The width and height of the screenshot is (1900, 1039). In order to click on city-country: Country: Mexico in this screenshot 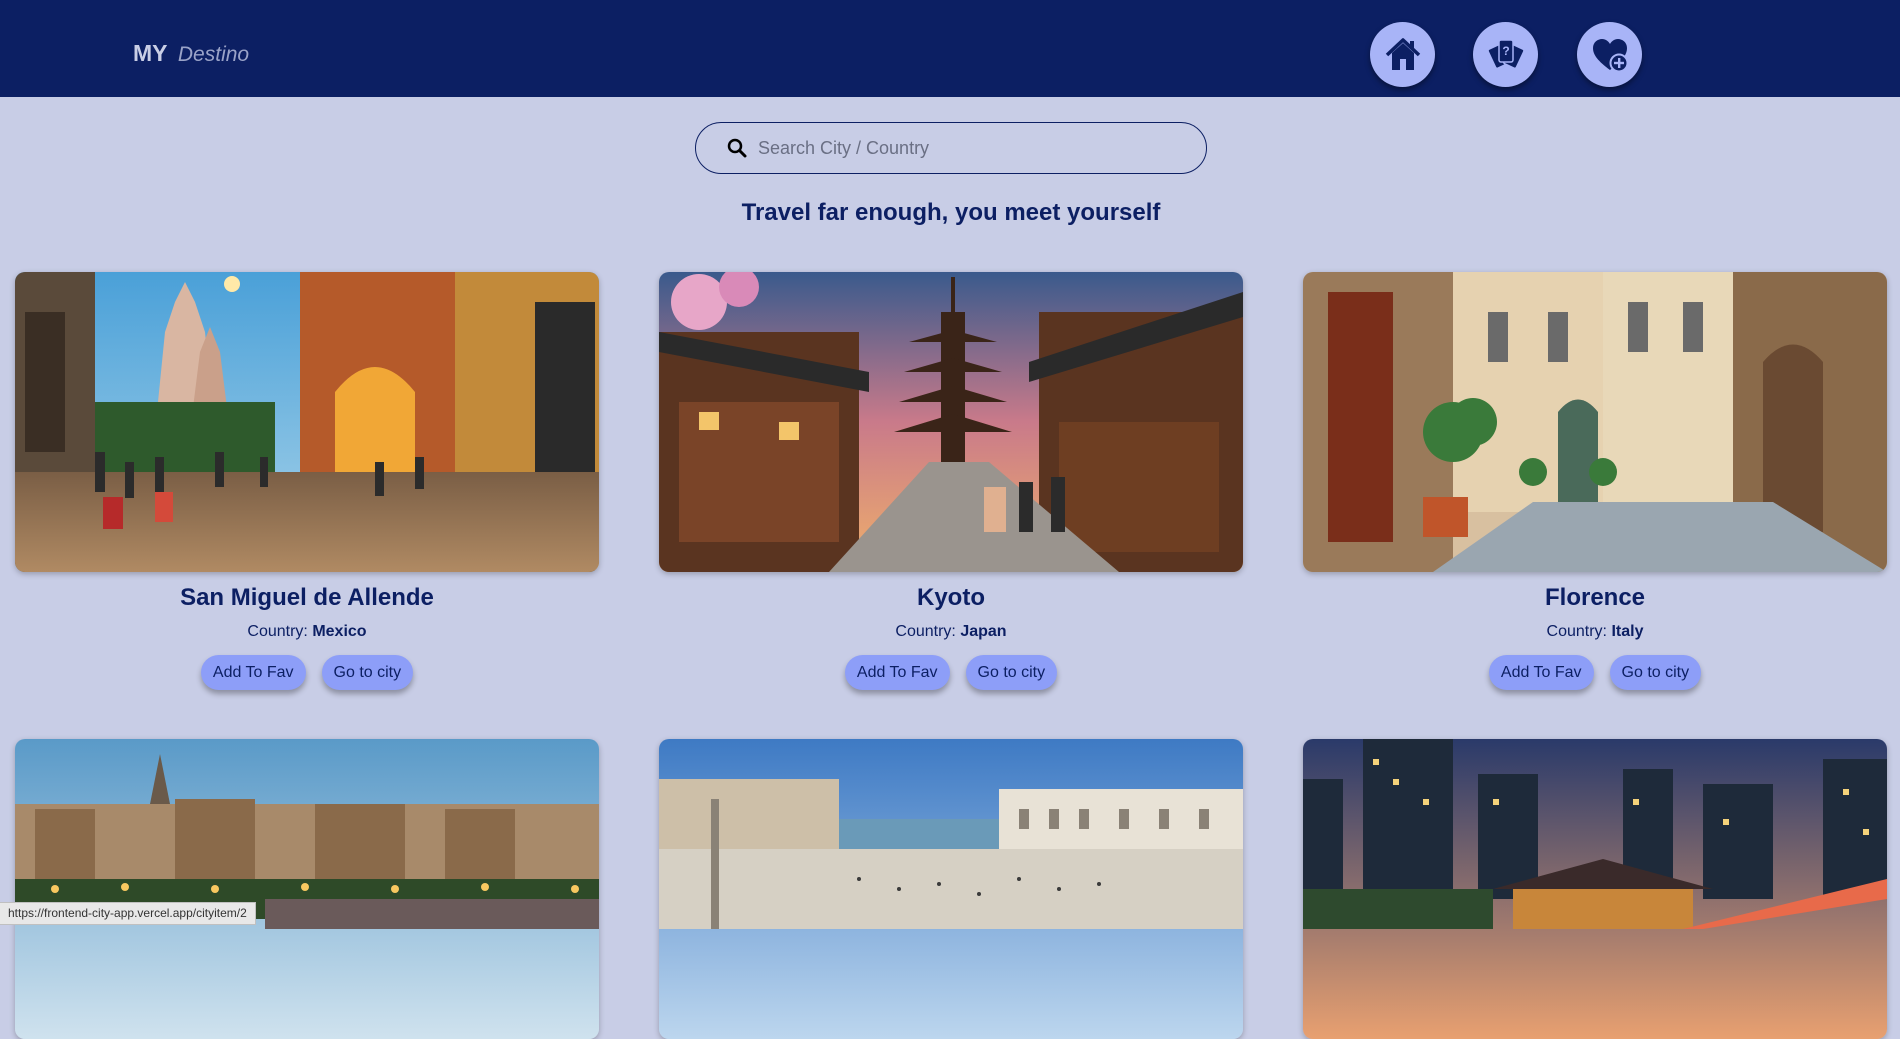, I will do `click(307, 632)`.